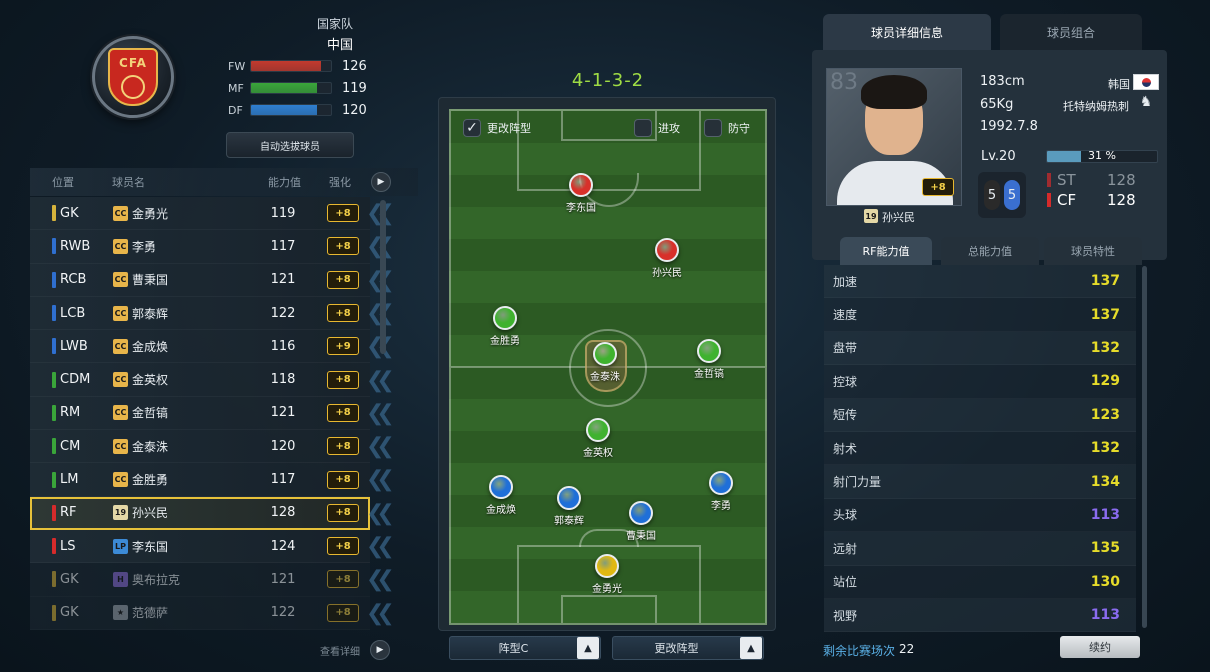  What do you see at coordinates (150, 513) in the screenshot?
I see `player-name: 孙兴民` at bounding box center [150, 513].